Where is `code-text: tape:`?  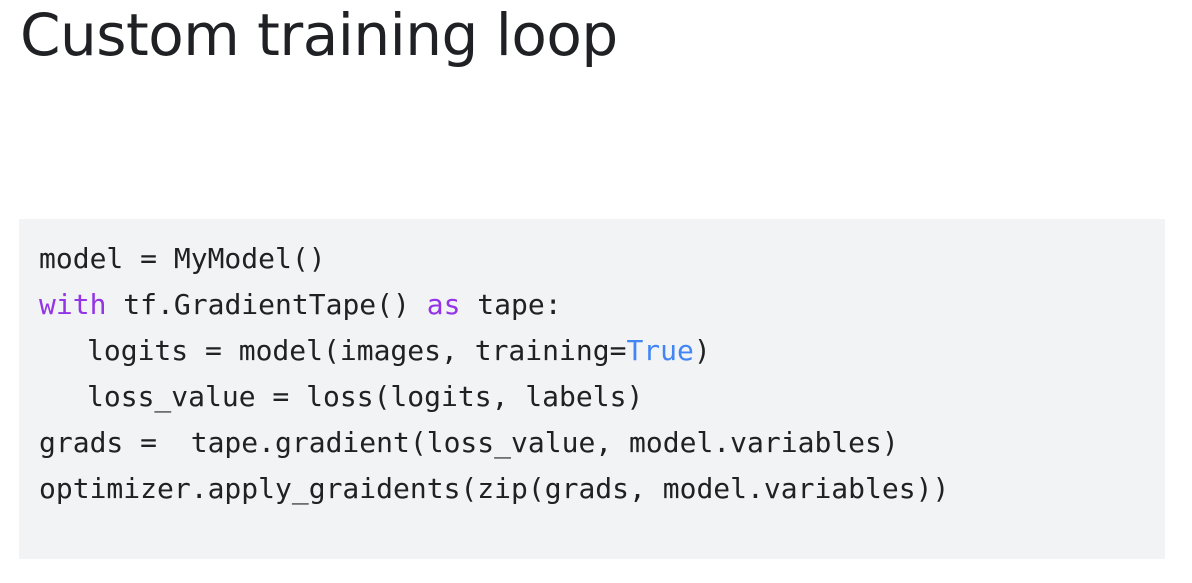
code-text: tape: is located at coordinates (511, 304).